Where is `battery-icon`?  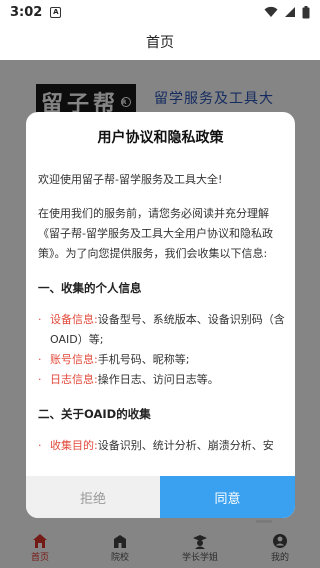
battery-icon is located at coordinates (306, 11).